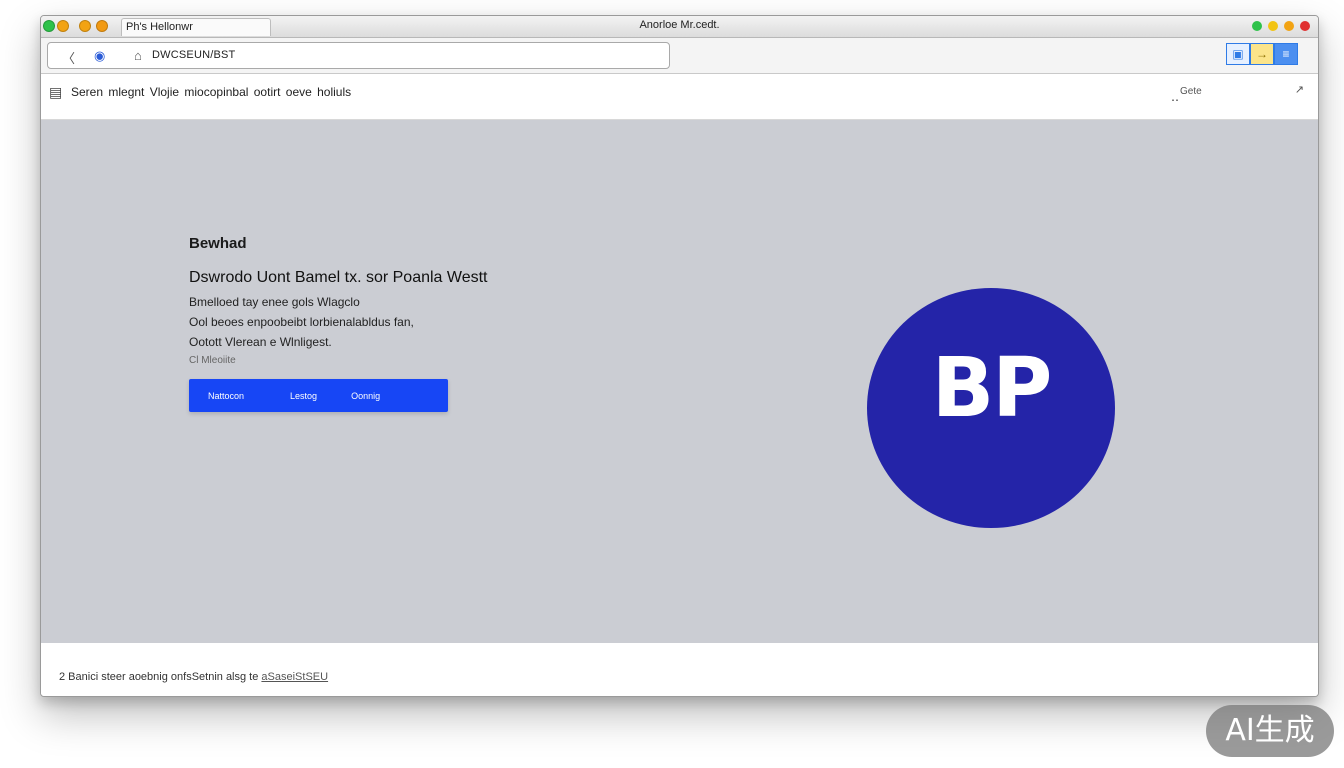 The image size is (1344, 768). I want to click on toolbar-buttons: ▣ → ≡, so click(1262, 54).